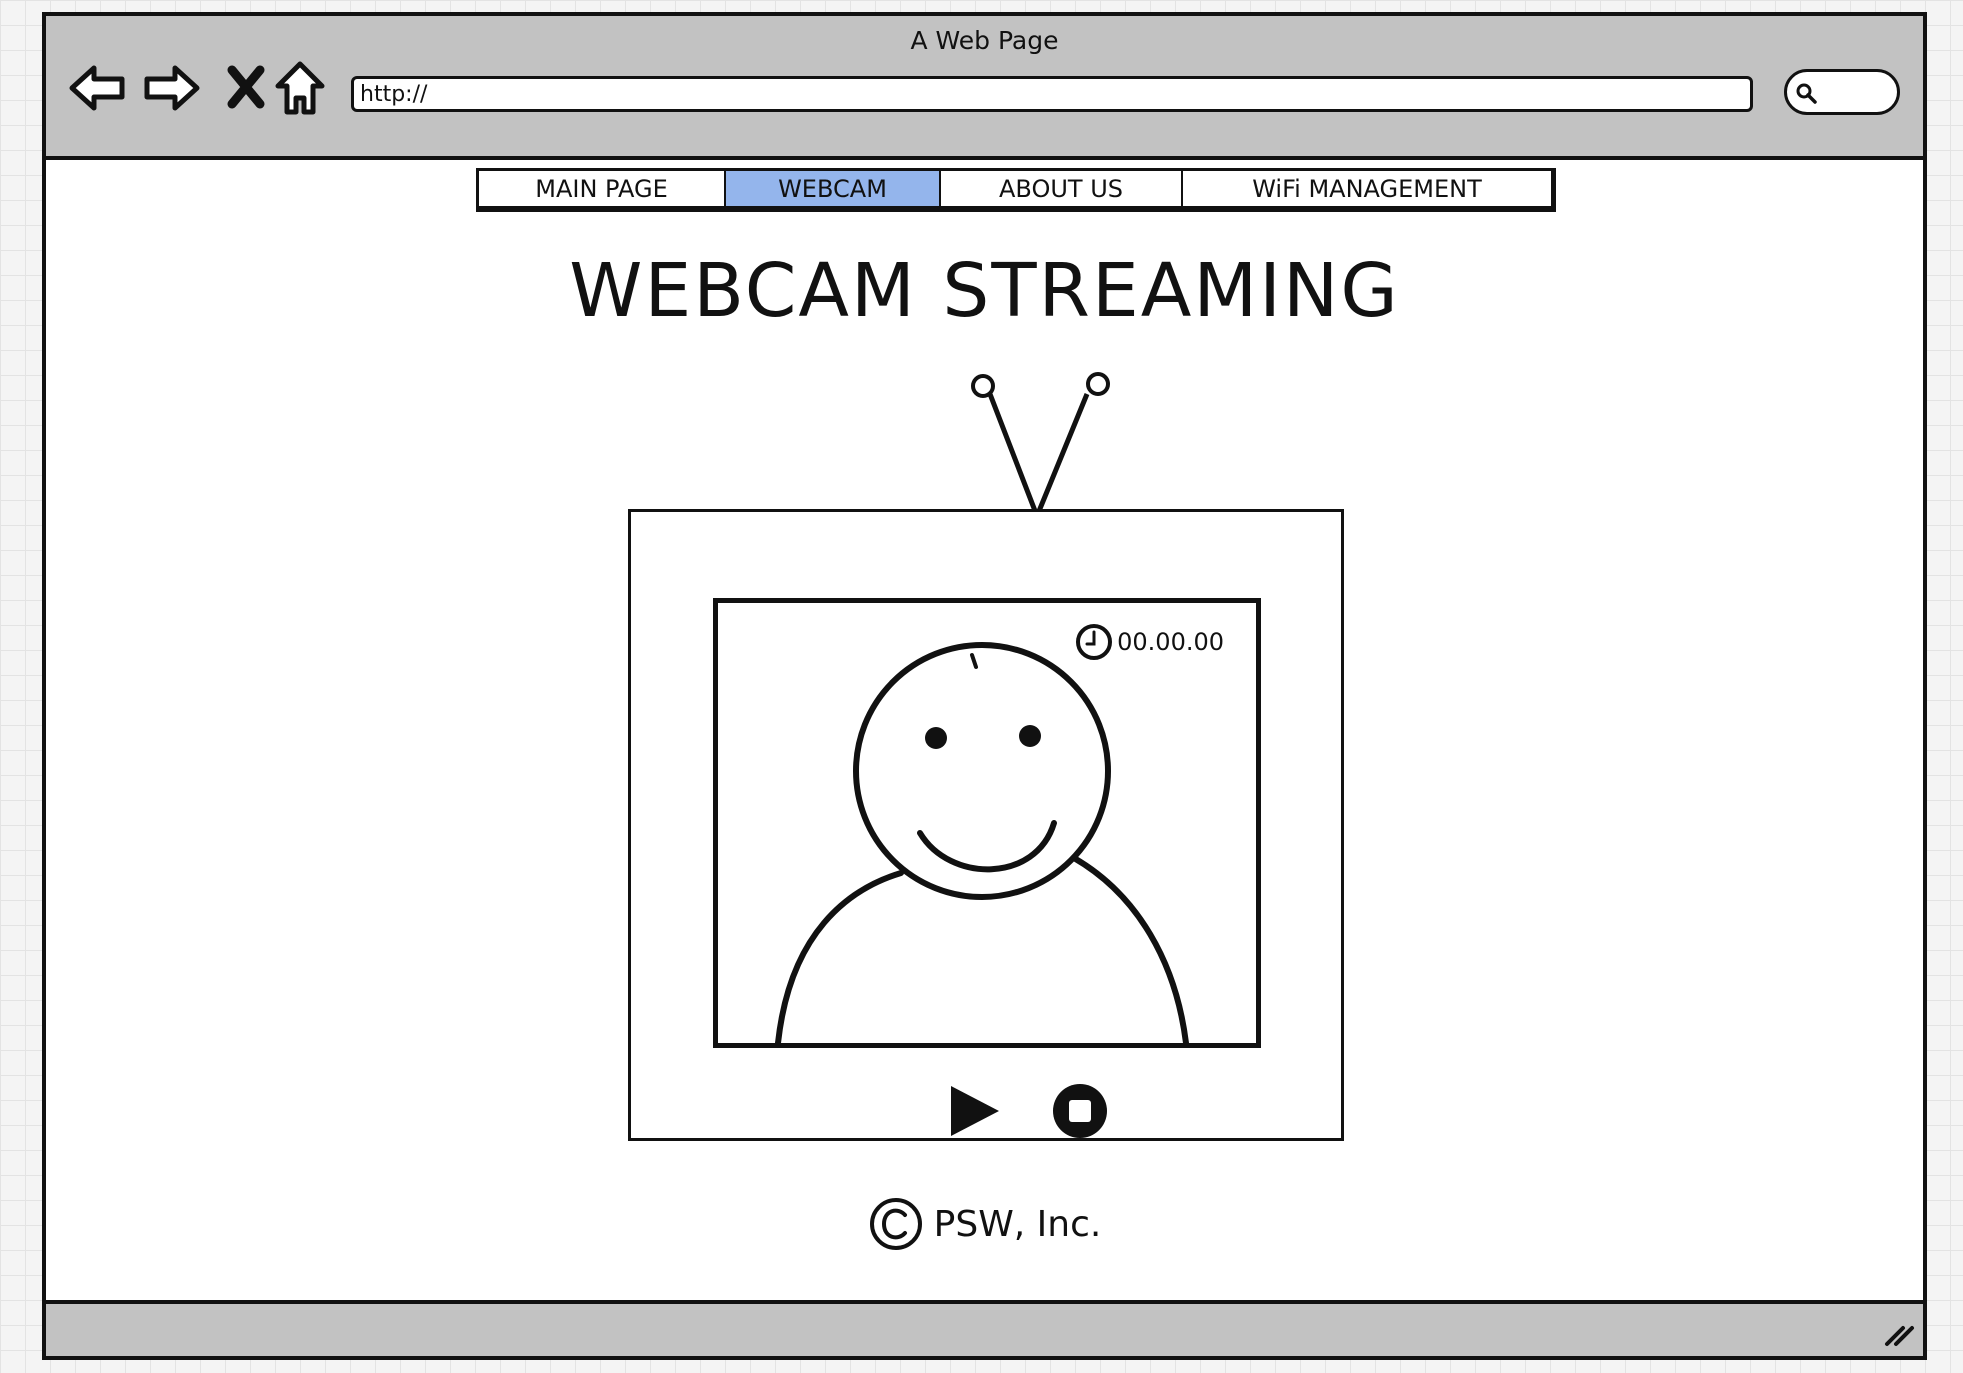  What do you see at coordinates (171, 88) in the screenshot?
I see `forward-arrow-icon` at bounding box center [171, 88].